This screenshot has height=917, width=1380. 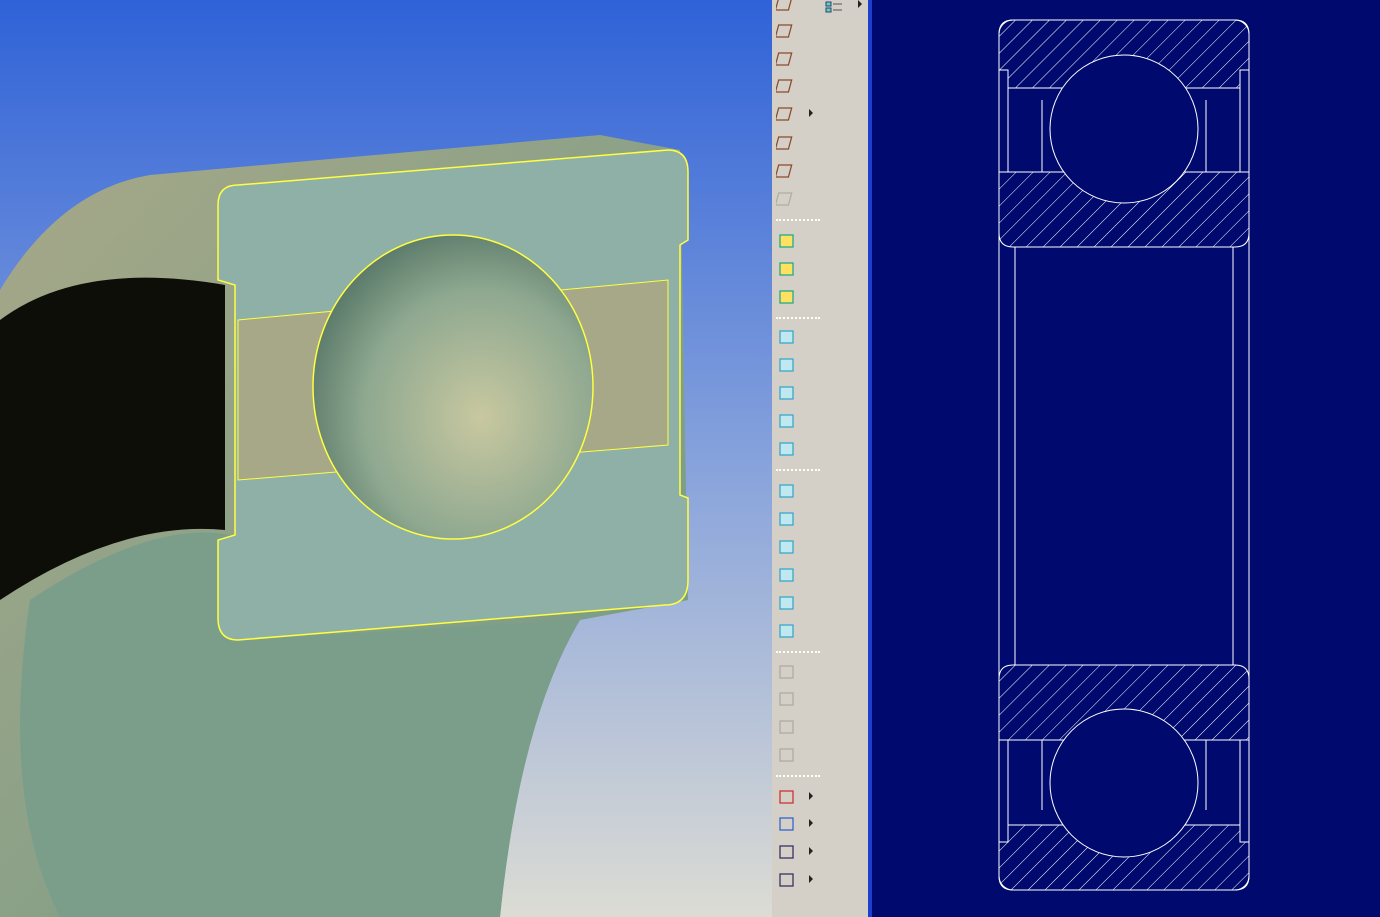 I want to click on curve-icon, so click(x=786, y=7).